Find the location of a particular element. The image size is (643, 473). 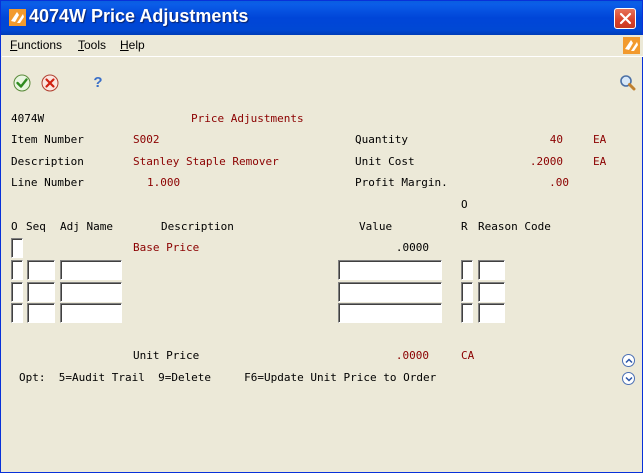

cancel-button is located at coordinates (50, 83).